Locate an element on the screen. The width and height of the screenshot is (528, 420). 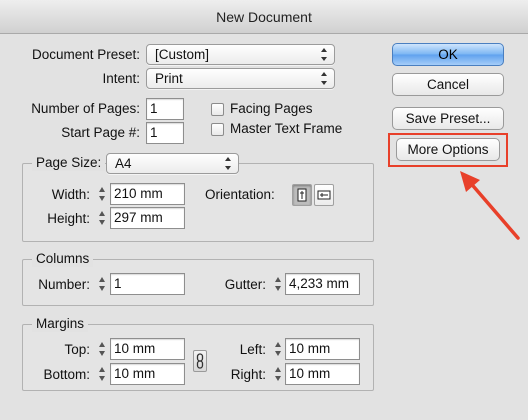
margin-right-stepper is located at coordinates (278, 374).